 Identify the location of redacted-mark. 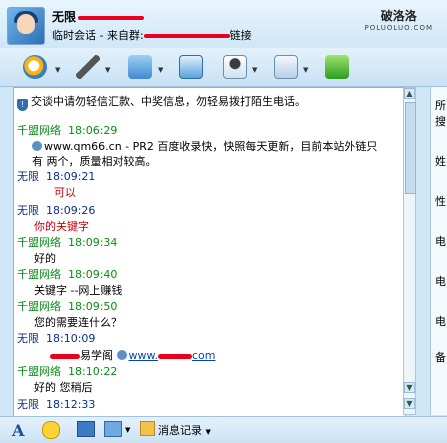
(111, 17).